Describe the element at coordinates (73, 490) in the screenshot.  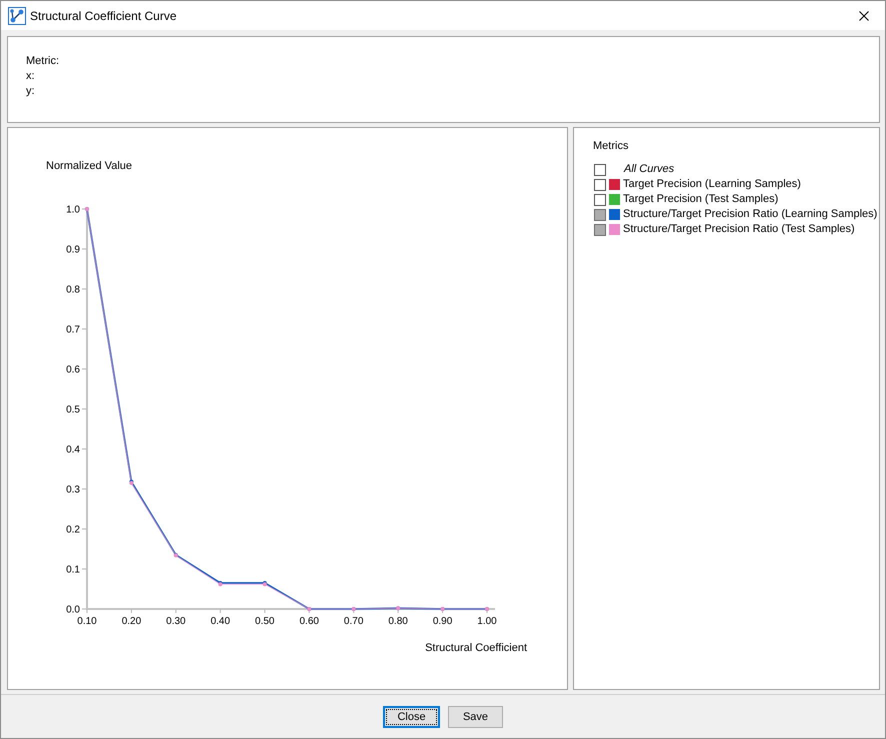
I see `tick-label: 0.3` at that location.